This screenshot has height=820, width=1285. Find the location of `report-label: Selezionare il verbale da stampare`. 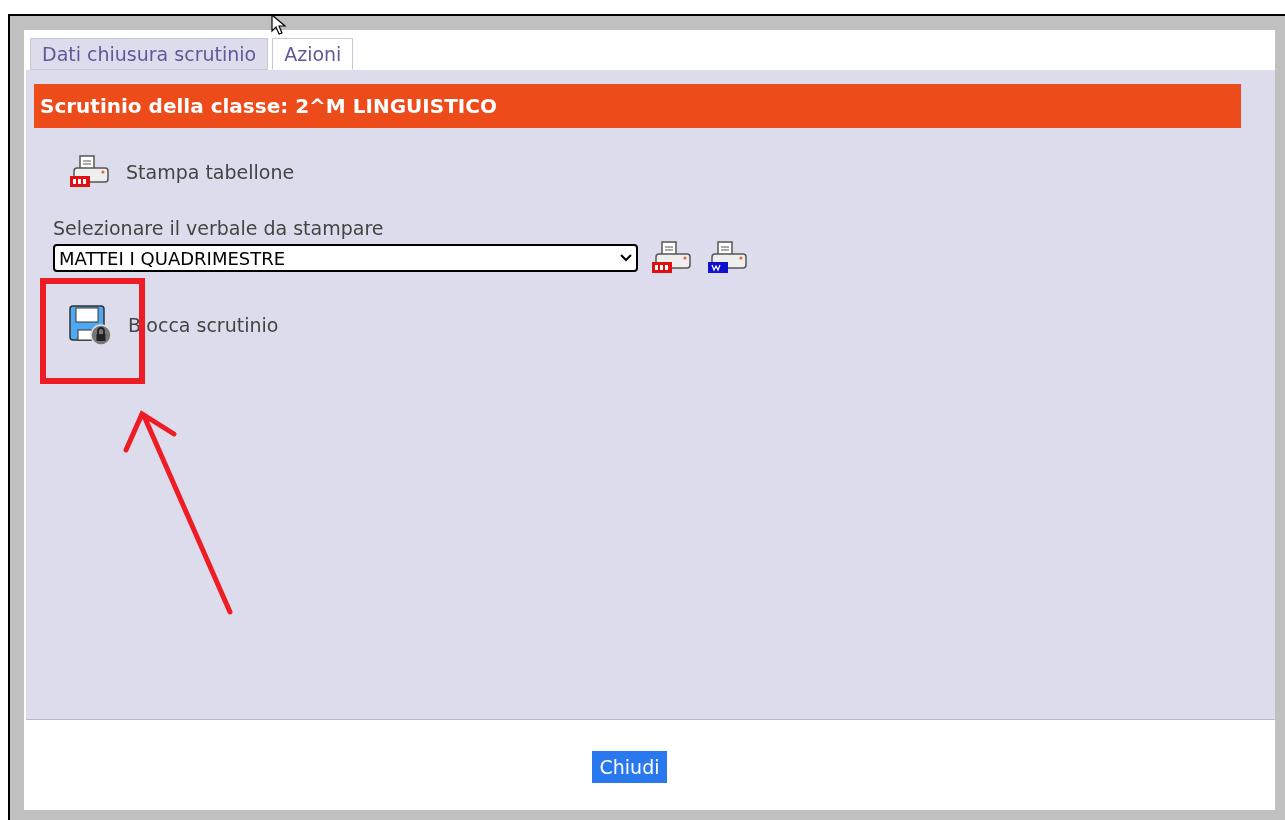

report-label: Selezionare il verbale da stampare is located at coordinates (219, 228).